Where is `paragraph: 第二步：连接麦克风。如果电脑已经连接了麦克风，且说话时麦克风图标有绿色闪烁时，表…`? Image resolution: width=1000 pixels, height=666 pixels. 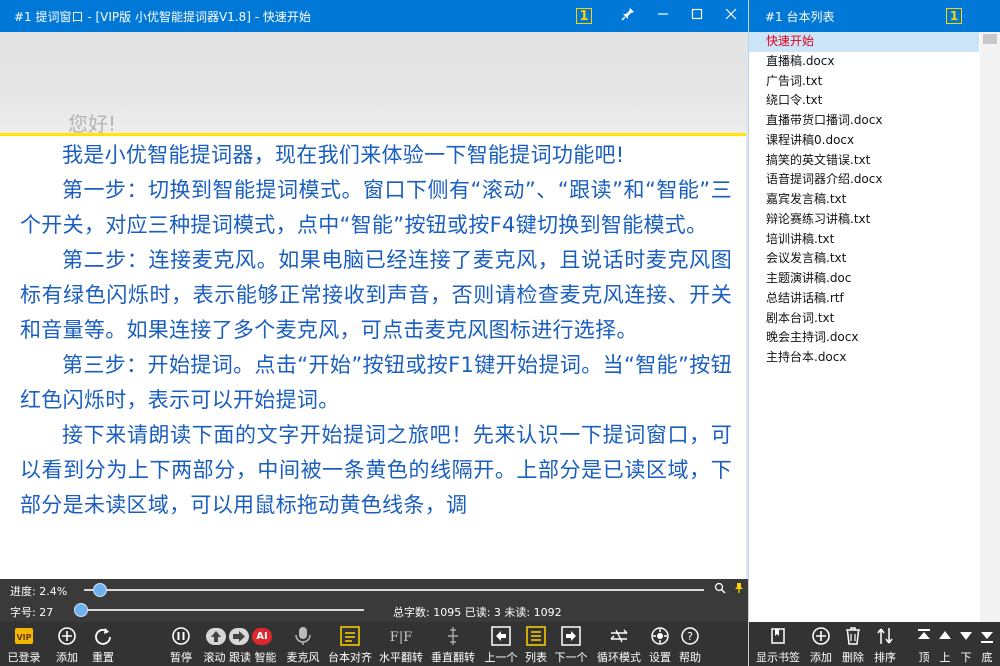
paragraph: 第二步：连接麦克风。如果电脑已经连接了麦克风，且说话时麦克风图标有绿色闪烁时，表… is located at coordinates (376, 295).